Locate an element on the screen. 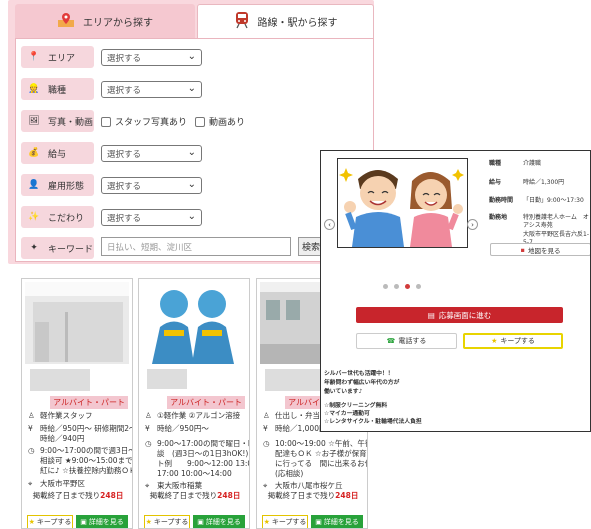 The width and height of the screenshot is (591, 529). area-select-value: 選択する is located at coordinates (124, 58).